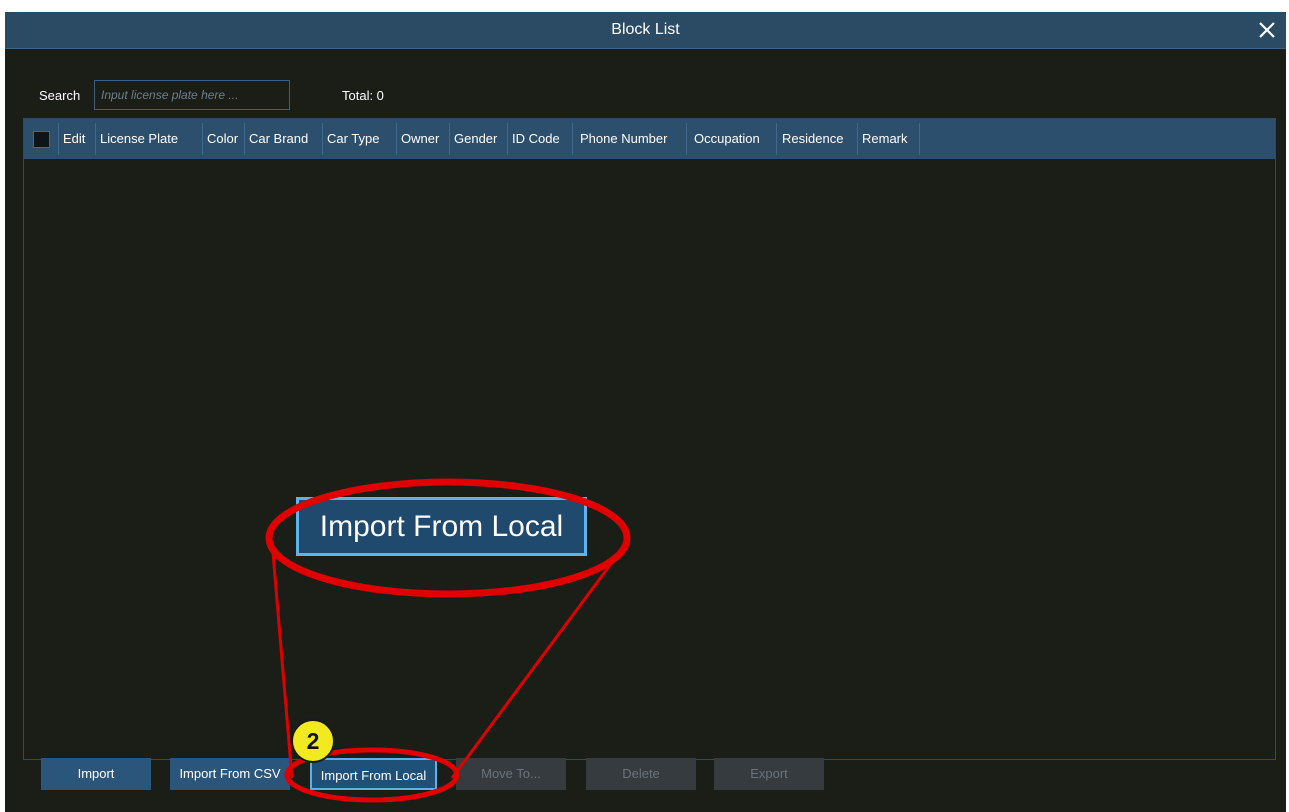  Describe the element at coordinates (812, 139) in the screenshot. I see `col-residence: Residence` at that location.